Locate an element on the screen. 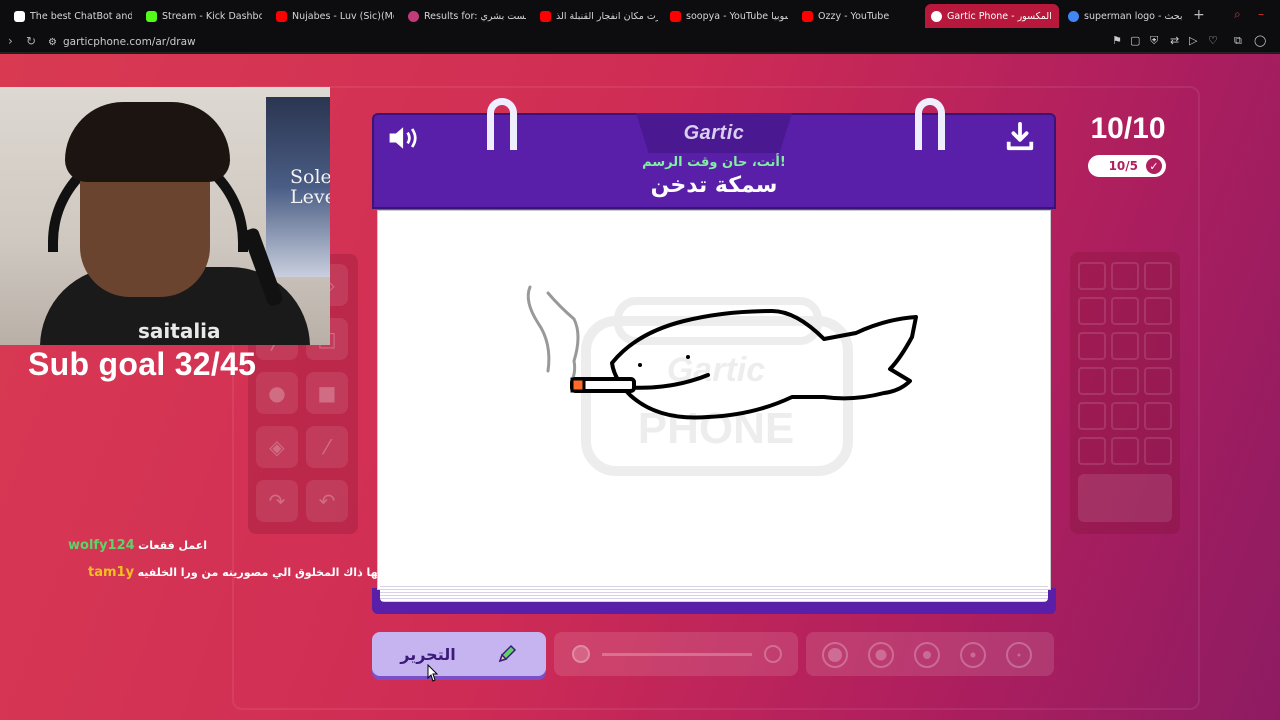  screenshot-icon: ▢ is located at coordinates (1135, 40).